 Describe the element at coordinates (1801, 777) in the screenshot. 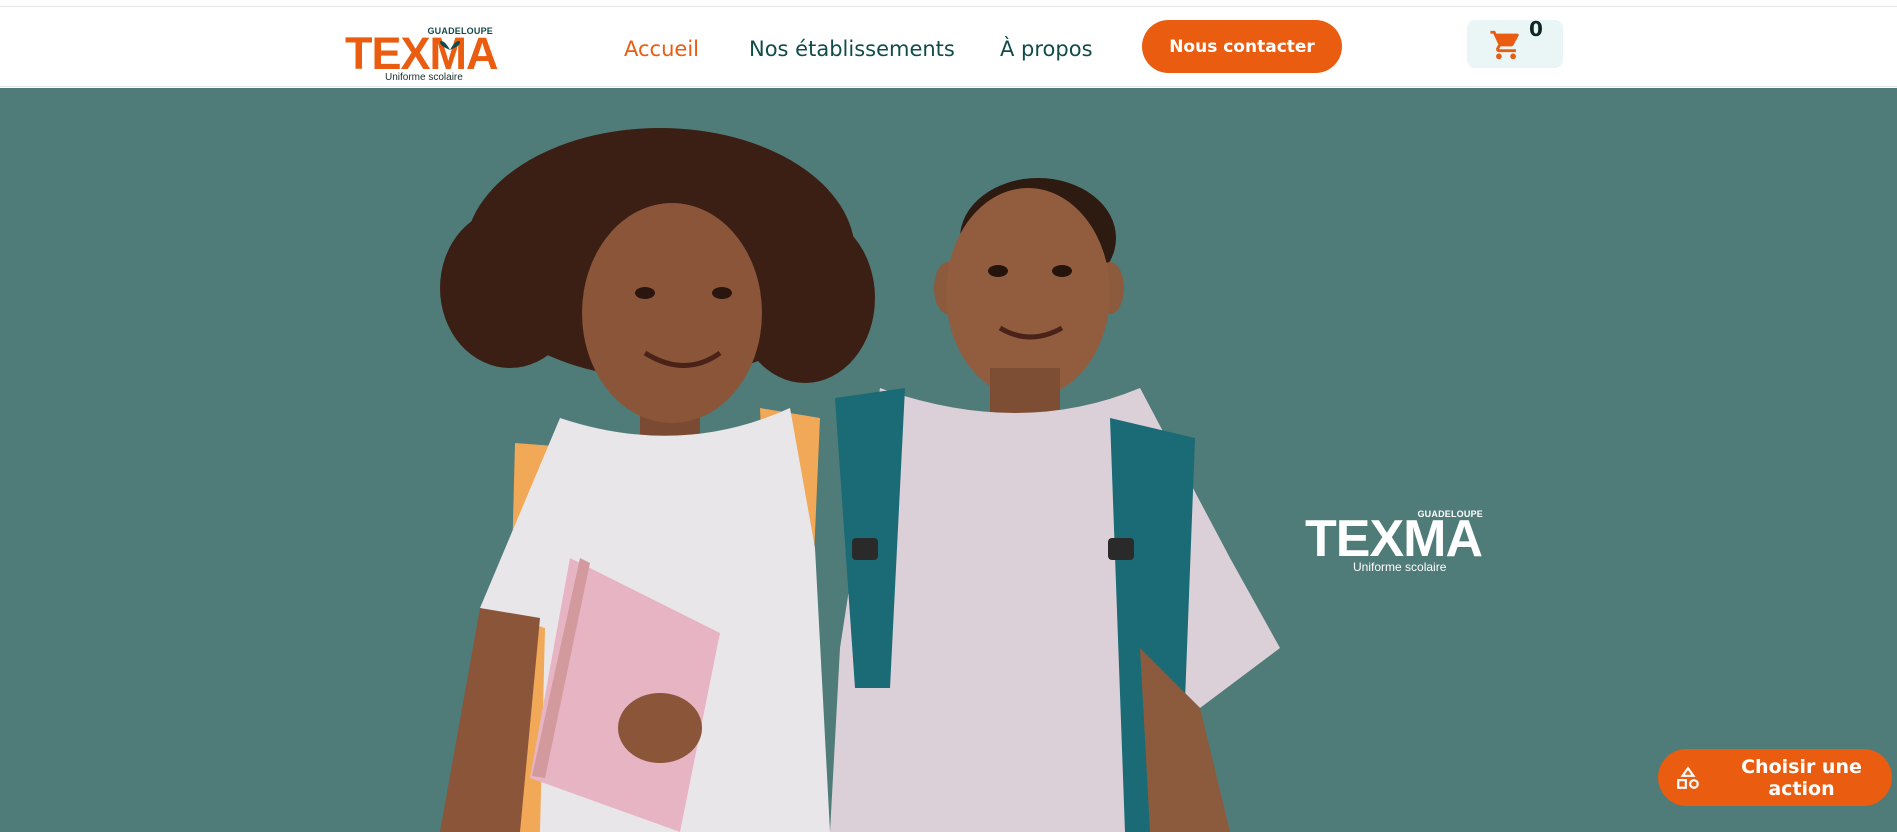

I see `choose-action-label: Choisir une action` at that location.